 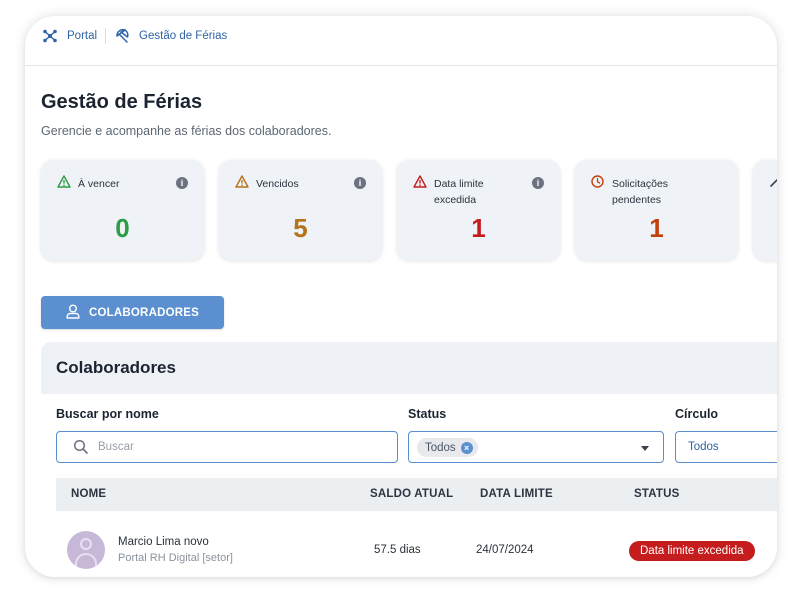 What do you see at coordinates (726, 447) in the screenshot?
I see `circle-select: Todos` at bounding box center [726, 447].